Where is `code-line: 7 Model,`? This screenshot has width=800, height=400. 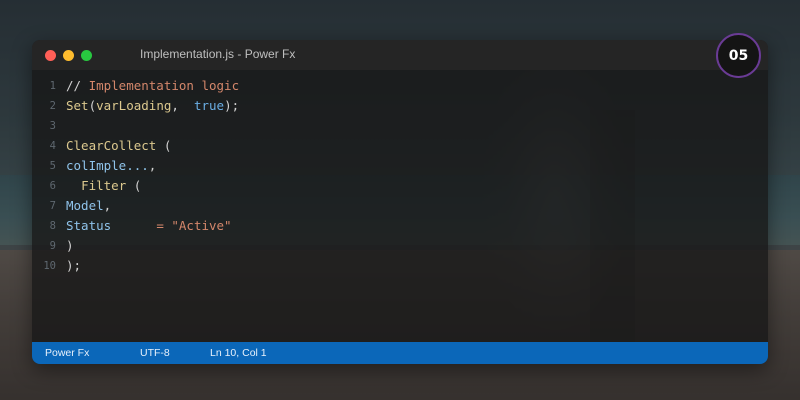
code-line: 7 Model, is located at coordinates (400, 206).